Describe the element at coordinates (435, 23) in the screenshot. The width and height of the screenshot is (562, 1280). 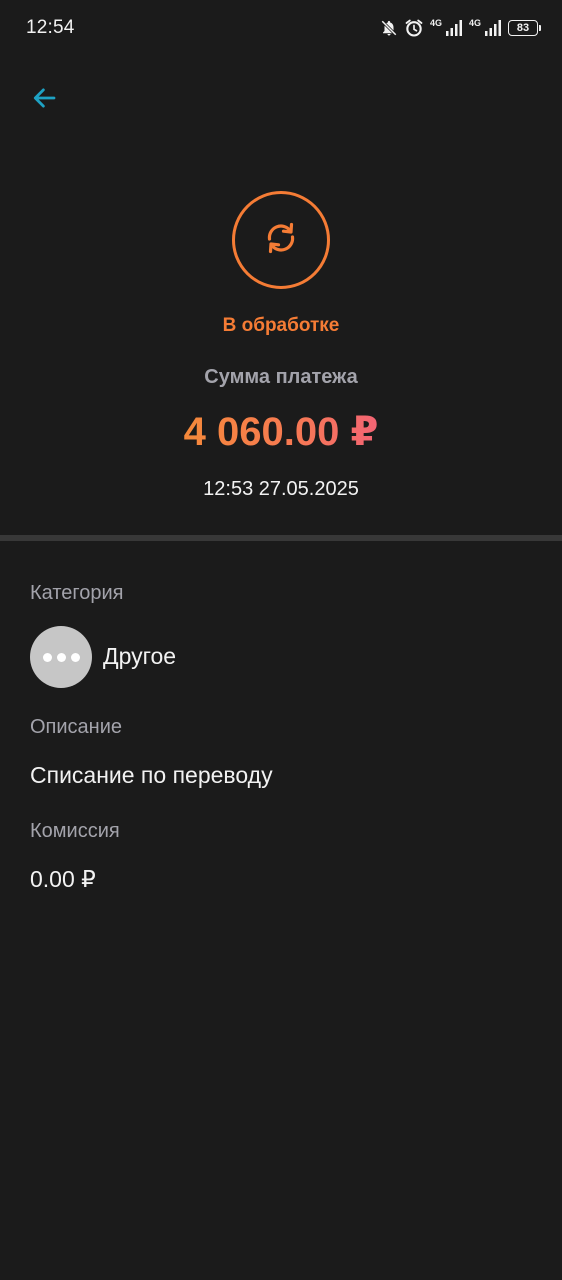
I see `network-label-1: 4G` at that location.